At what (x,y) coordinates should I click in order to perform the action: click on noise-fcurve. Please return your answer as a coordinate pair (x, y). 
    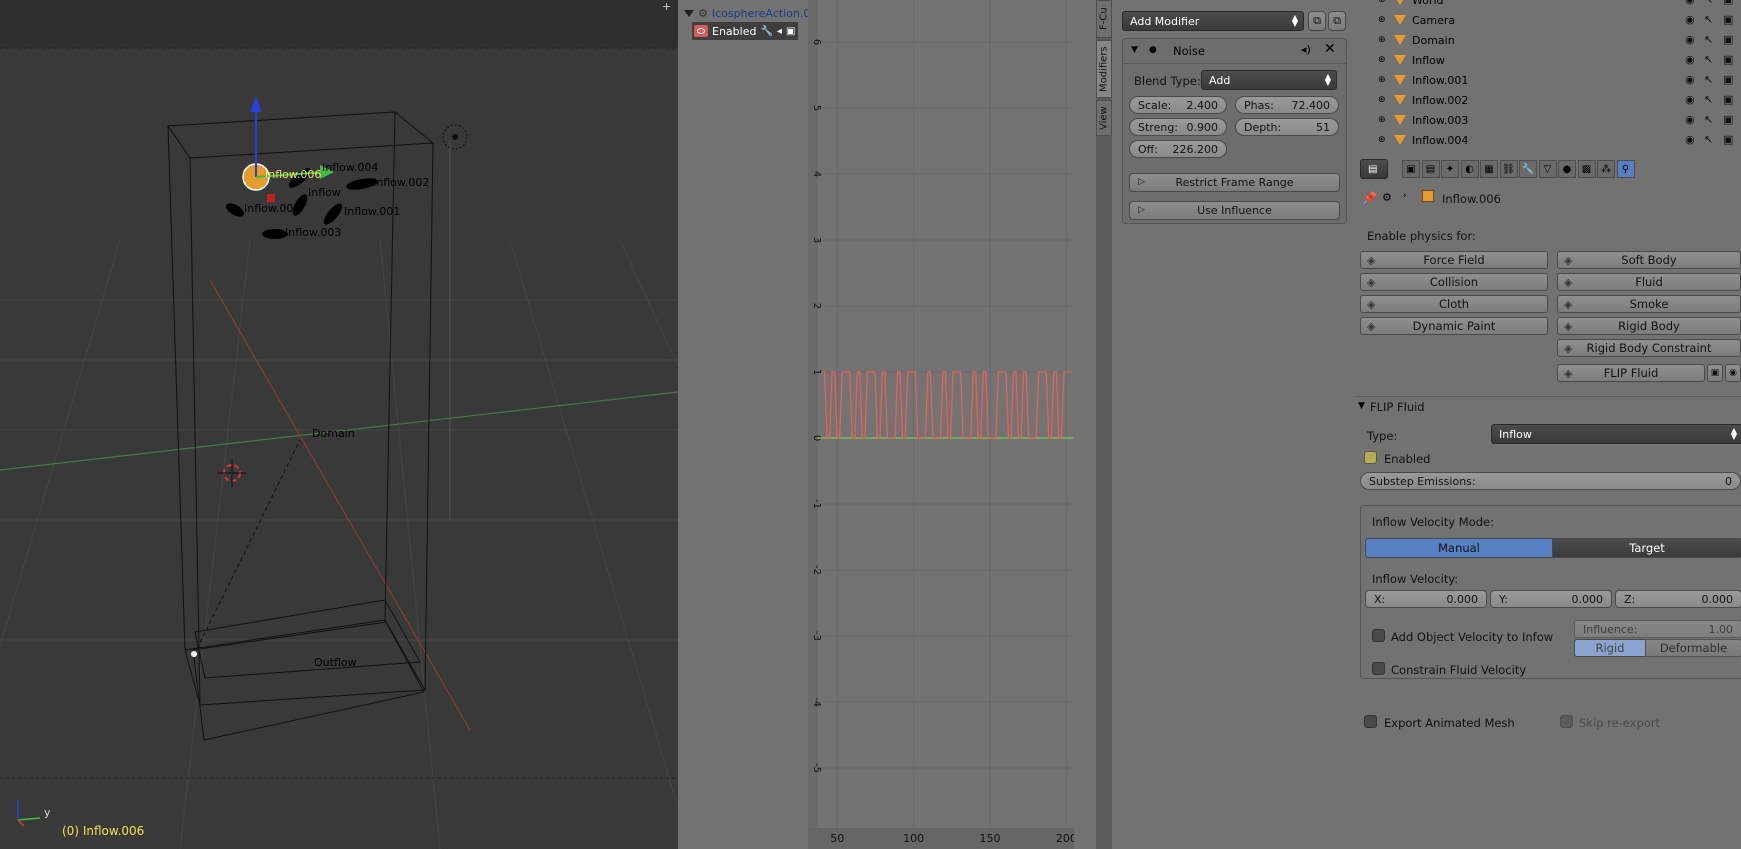
    Looking at the image, I should click on (947, 405).